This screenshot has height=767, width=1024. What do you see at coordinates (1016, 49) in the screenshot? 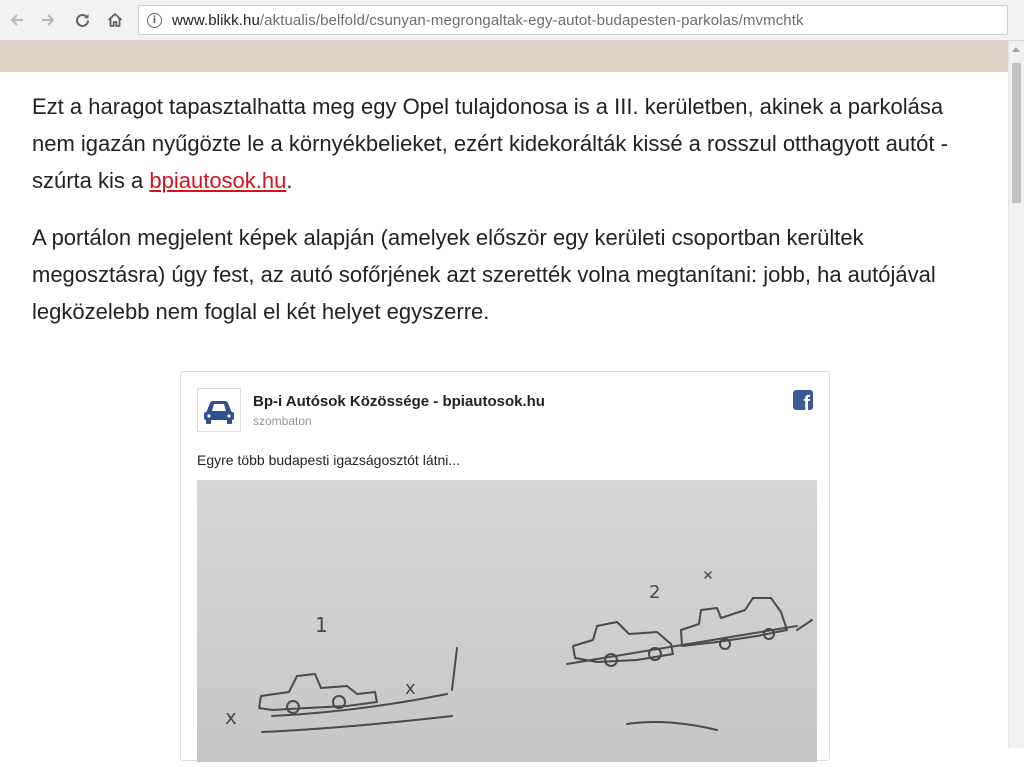
I see `scroll-up-arrow-icon` at bounding box center [1016, 49].